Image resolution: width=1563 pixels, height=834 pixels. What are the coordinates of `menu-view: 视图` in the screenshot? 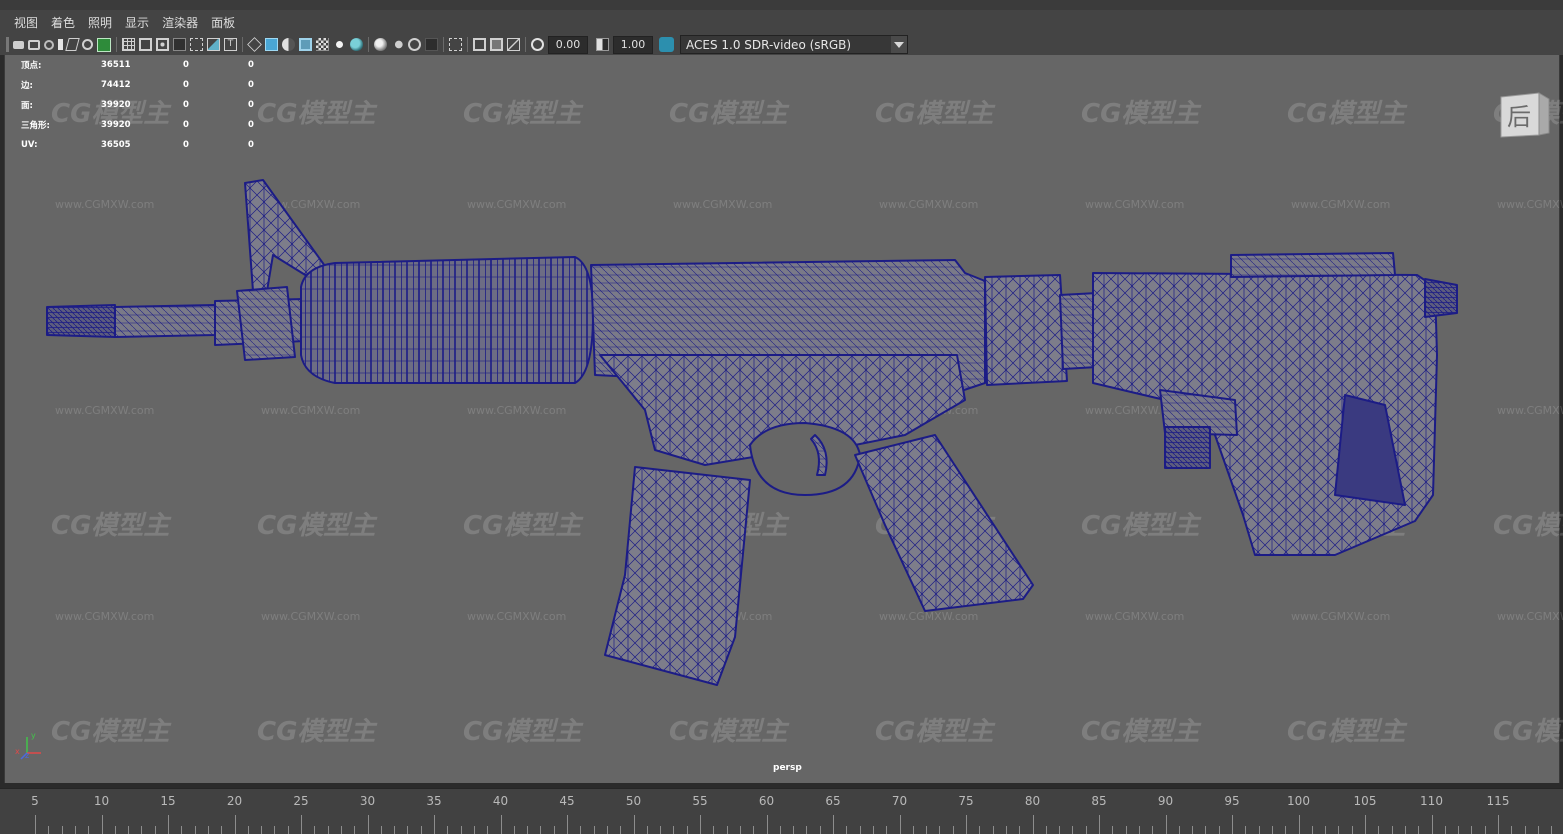 It's located at (26, 22).